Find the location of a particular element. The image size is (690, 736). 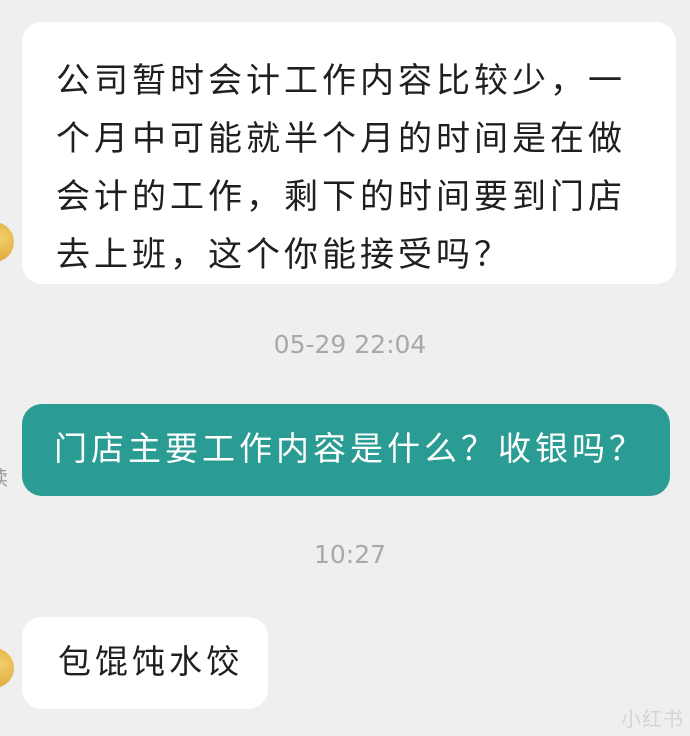

message-timestamp: 10:27 is located at coordinates (350, 554).